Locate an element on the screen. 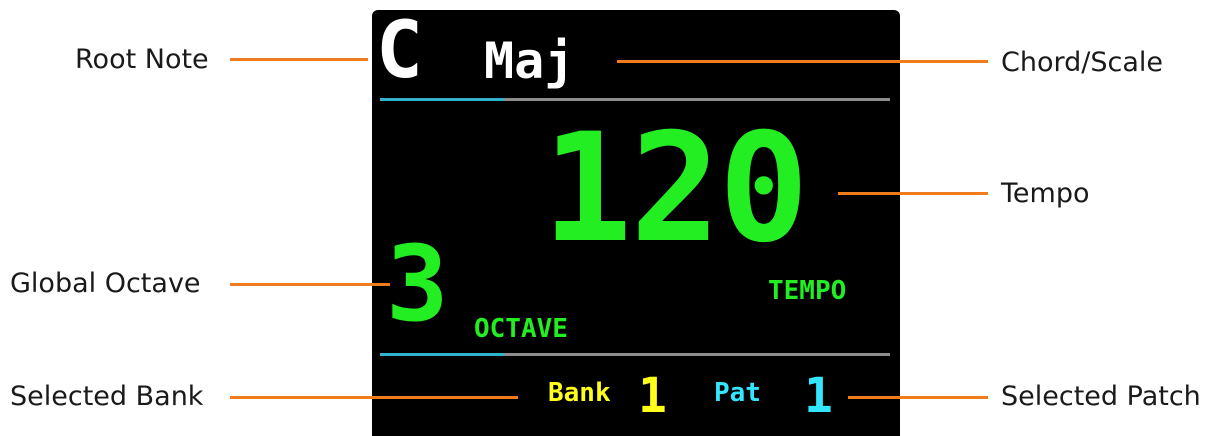 Image resolution: width=1232 pixels, height=436 pixels. root-note-value: C is located at coordinates (399, 51).